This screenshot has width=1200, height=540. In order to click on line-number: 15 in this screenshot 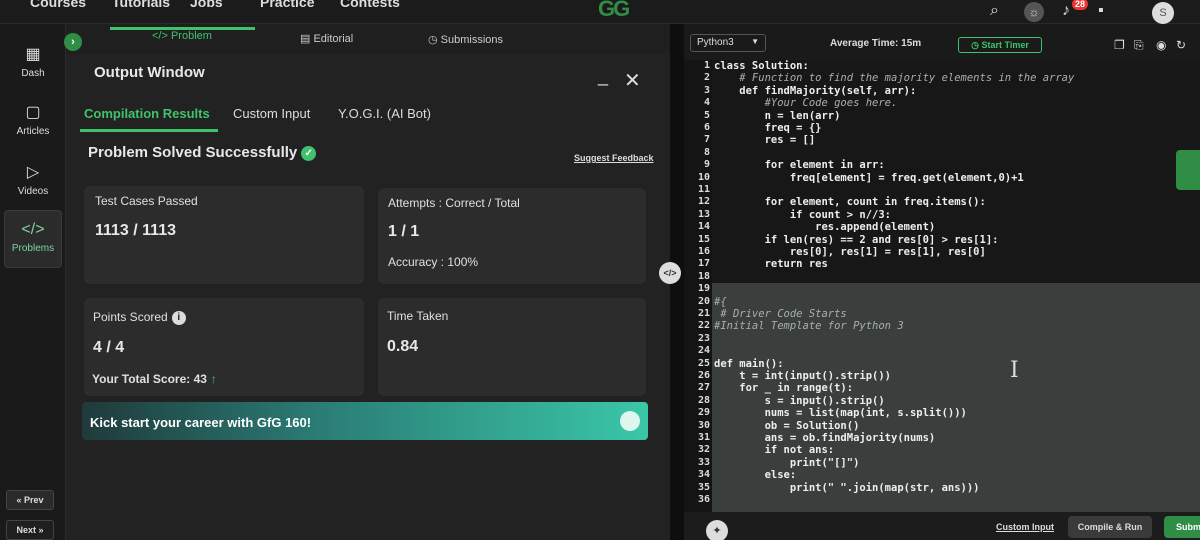, I will do `click(703, 239)`.